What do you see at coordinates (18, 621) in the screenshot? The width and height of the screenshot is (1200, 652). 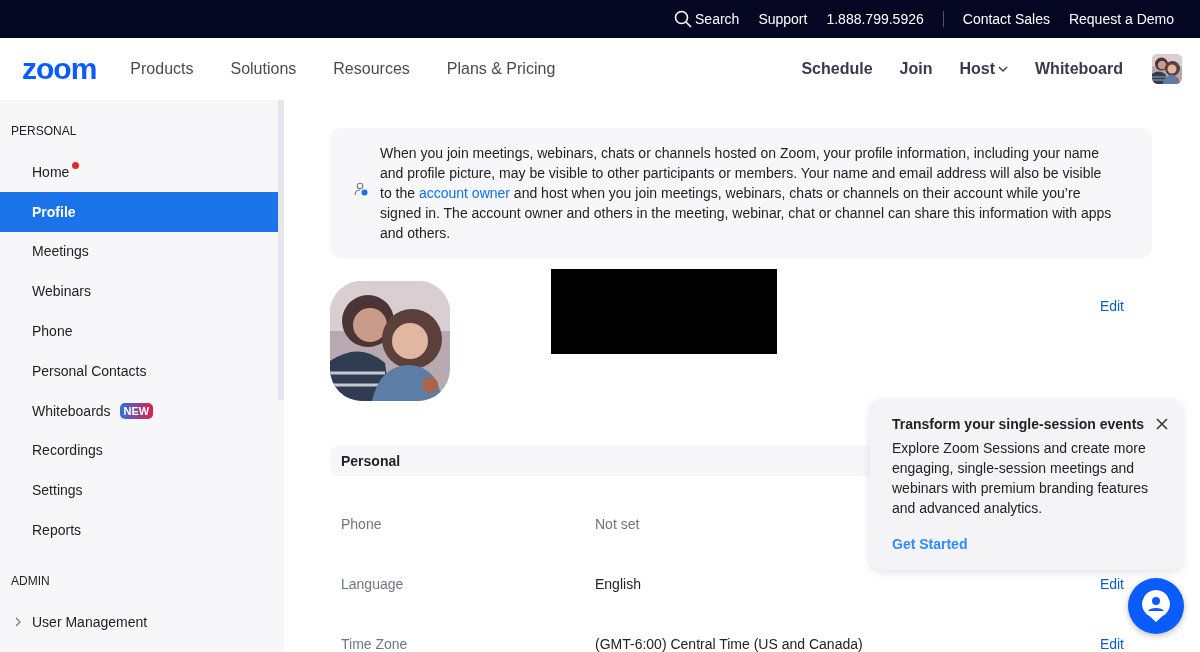 I see `chevron-right-icon` at bounding box center [18, 621].